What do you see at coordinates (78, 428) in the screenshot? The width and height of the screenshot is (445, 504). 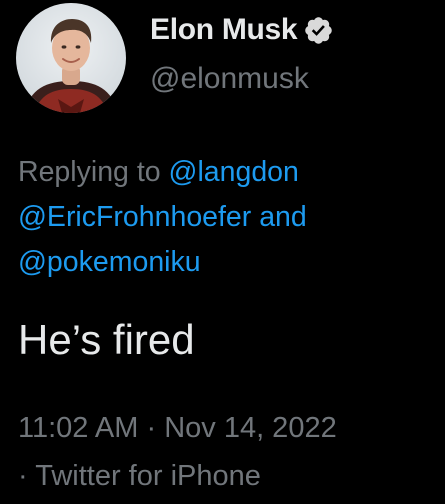 I see `tweet-time: 11:02 AM` at bounding box center [78, 428].